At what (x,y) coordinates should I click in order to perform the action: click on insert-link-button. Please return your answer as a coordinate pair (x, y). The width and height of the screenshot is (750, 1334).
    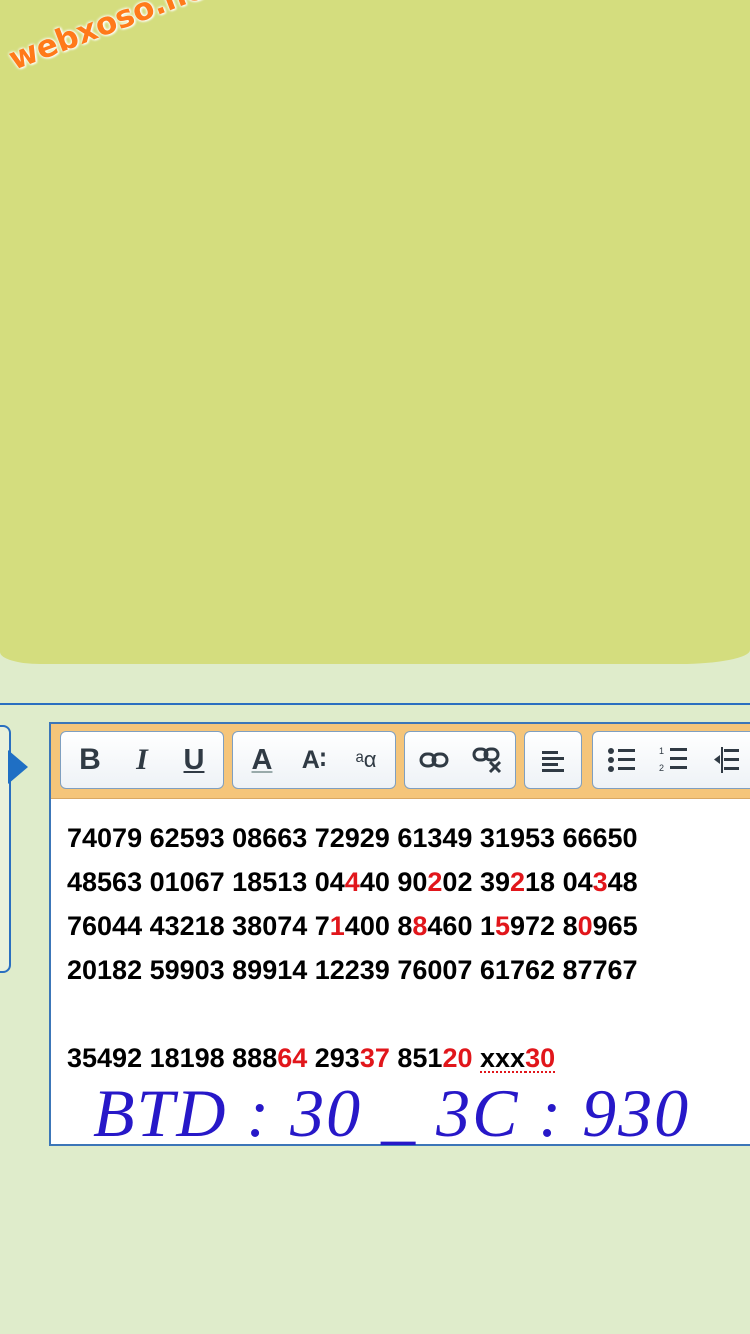
    Looking at the image, I should click on (434, 760).